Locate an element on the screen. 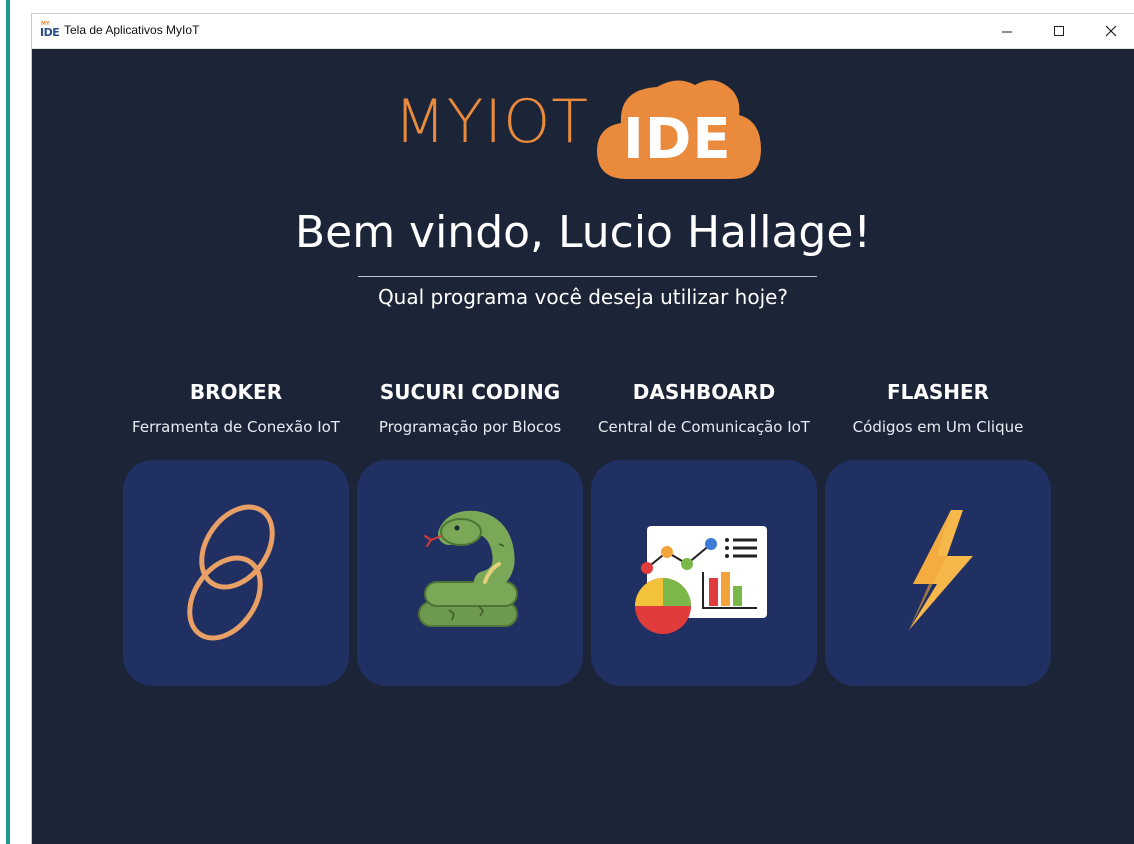 This screenshot has width=1134, height=844. title-bar: MY IDE Tela de Aplicativos MyIoT is located at coordinates (583, 31).